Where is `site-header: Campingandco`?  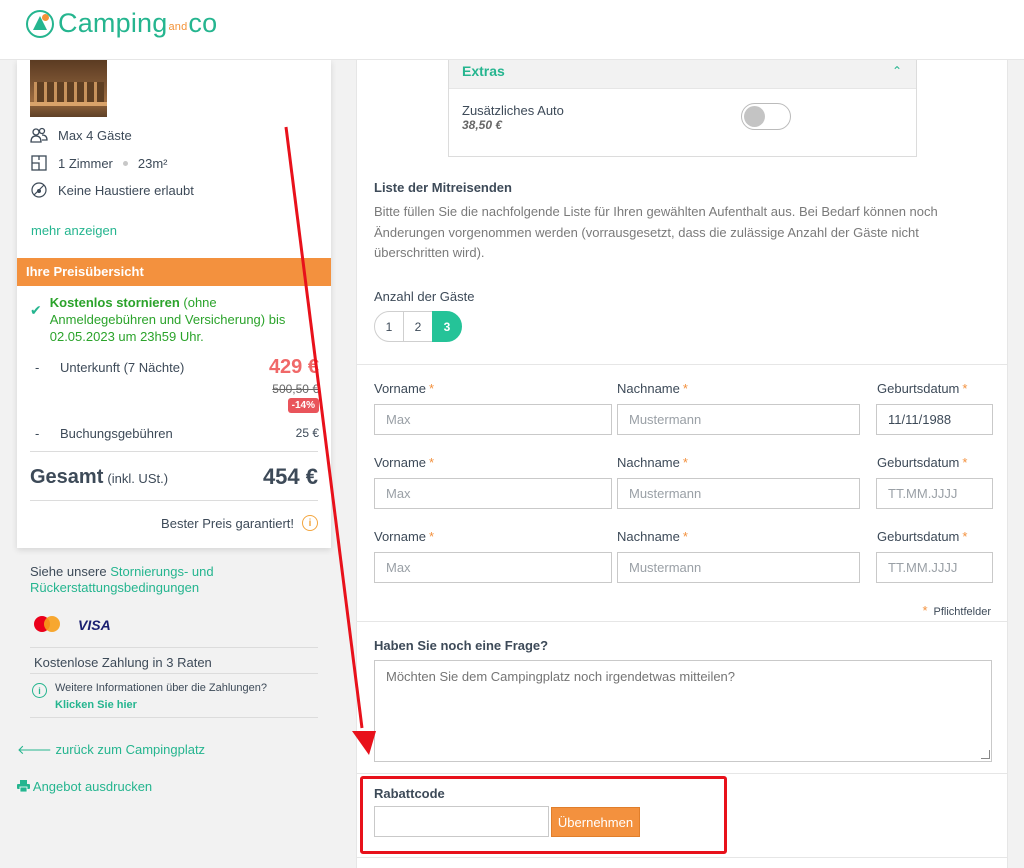 site-header: Campingandco is located at coordinates (512, 30).